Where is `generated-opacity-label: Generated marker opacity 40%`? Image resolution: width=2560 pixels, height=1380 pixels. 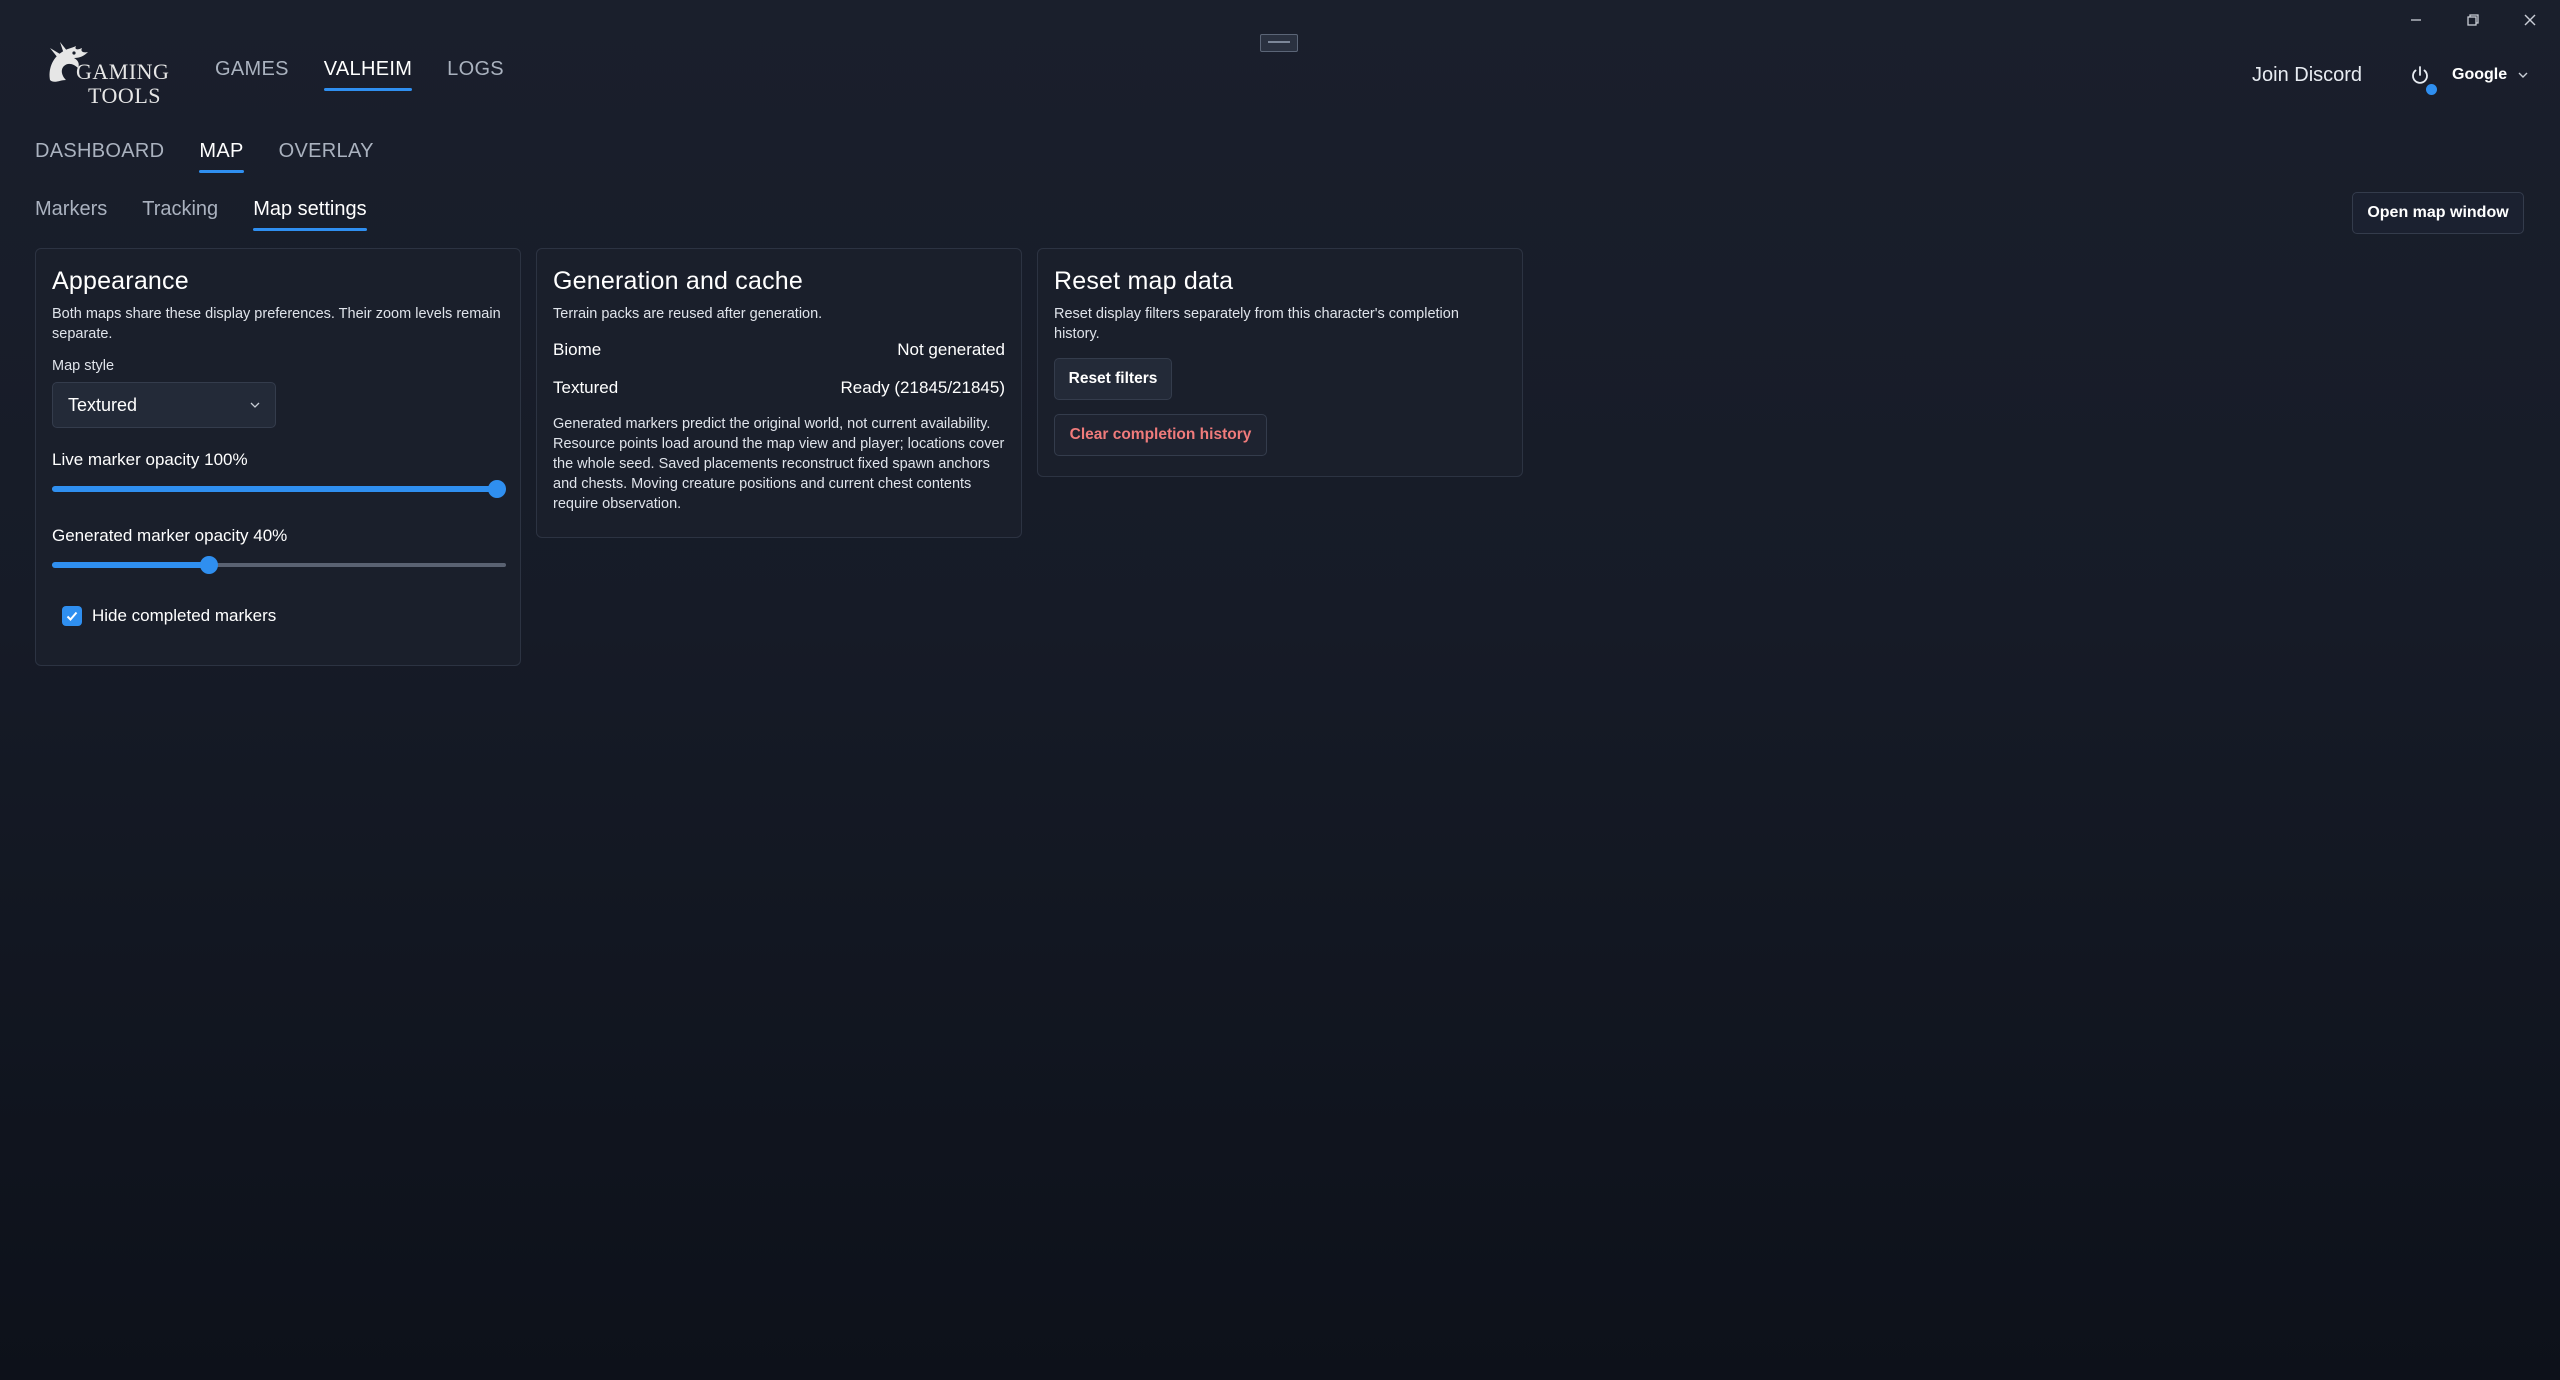
generated-opacity-label: Generated marker opacity 40% is located at coordinates (170, 535).